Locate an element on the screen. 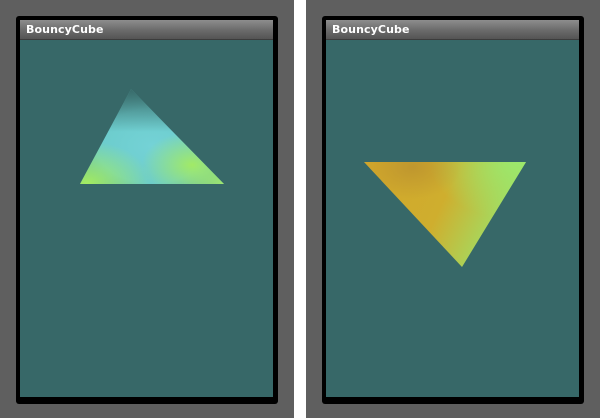 Image resolution: width=600 pixels, height=418 pixels. bouncy-triangle-down is located at coordinates (445, 214).